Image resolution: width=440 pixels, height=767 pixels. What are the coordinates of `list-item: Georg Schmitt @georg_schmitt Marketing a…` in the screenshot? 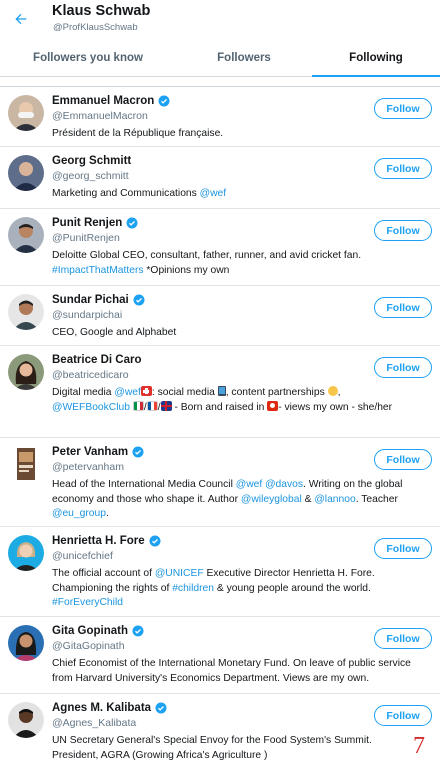 It's located at (220, 178).